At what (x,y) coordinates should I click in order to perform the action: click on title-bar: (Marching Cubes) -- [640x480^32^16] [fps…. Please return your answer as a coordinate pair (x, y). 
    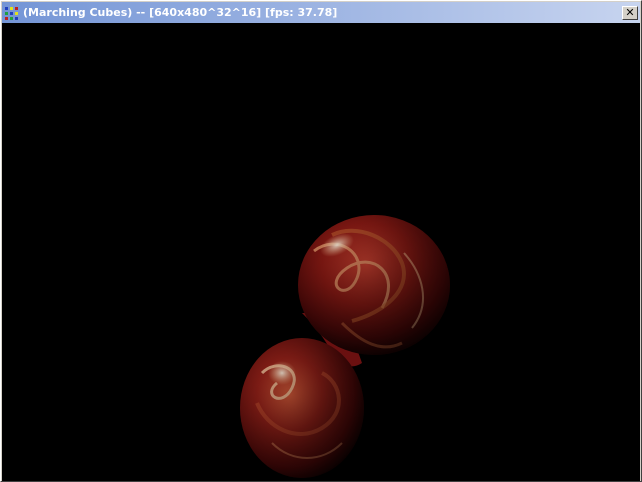
    Looking at the image, I should click on (321, 12).